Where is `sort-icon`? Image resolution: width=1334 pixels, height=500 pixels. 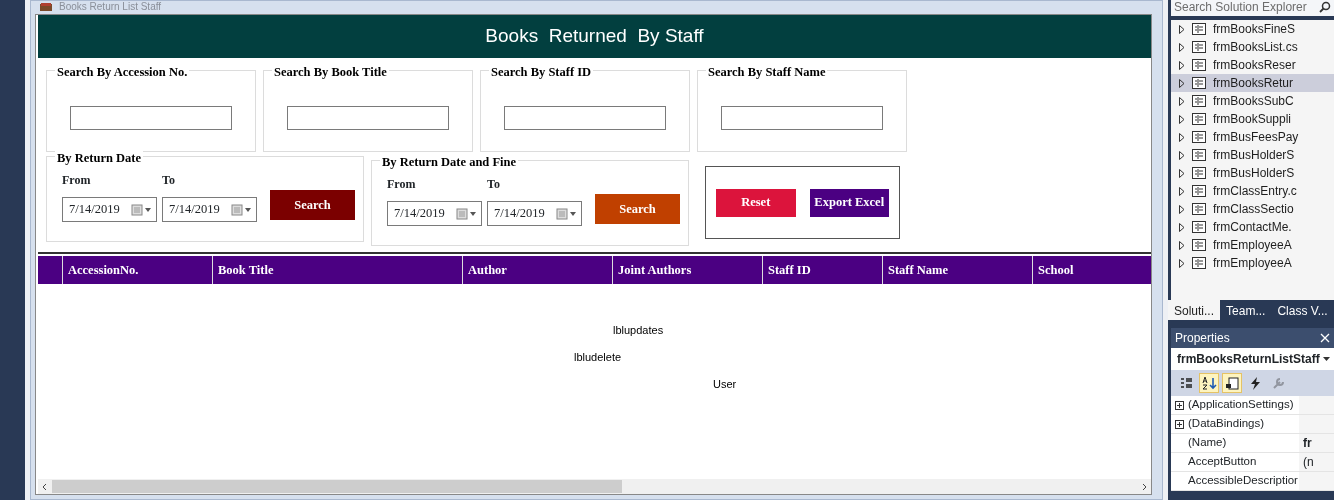
sort-icon is located at coordinates (1209, 383).